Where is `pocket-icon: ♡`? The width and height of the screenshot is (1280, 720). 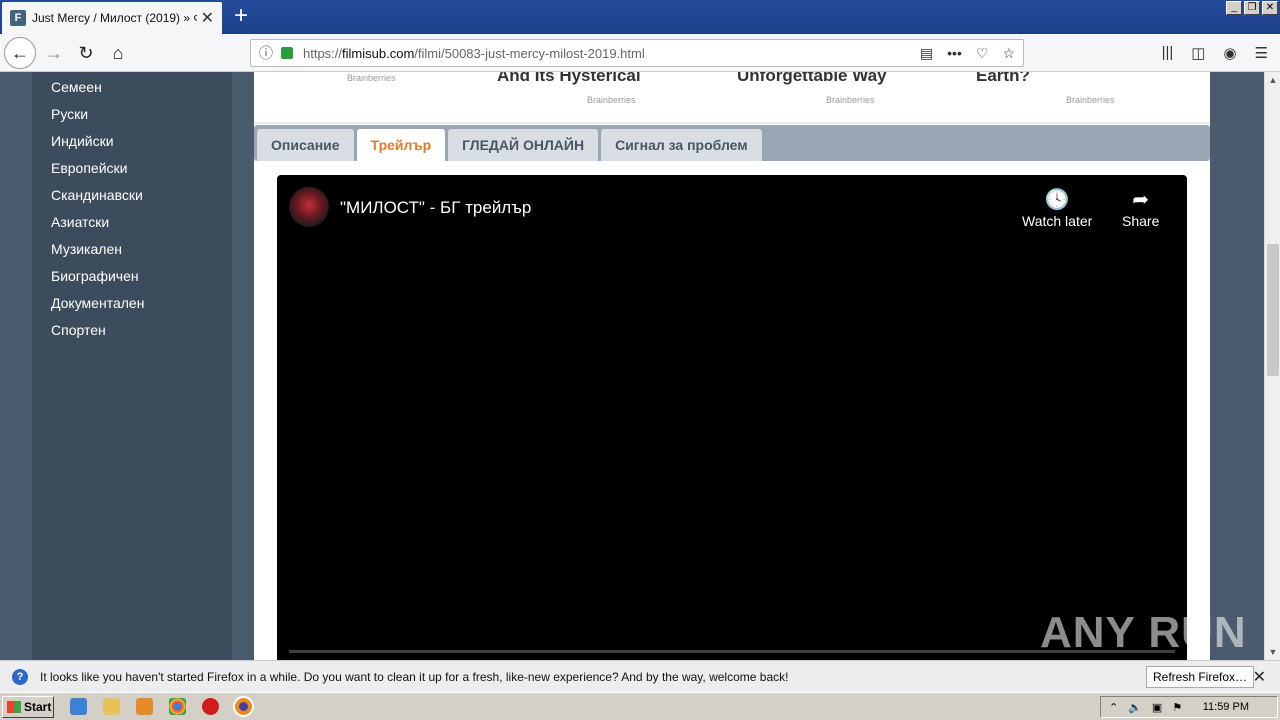
pocket-icon: ♡ is located at coordinates (982, 53).